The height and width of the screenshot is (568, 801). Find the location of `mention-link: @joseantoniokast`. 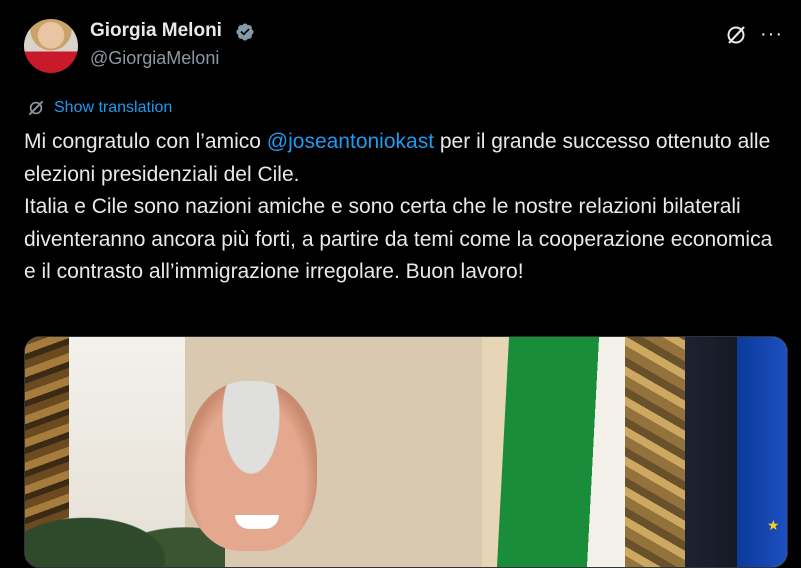

mention-link: @joseantoniokast is located at coordinates (350, 141).